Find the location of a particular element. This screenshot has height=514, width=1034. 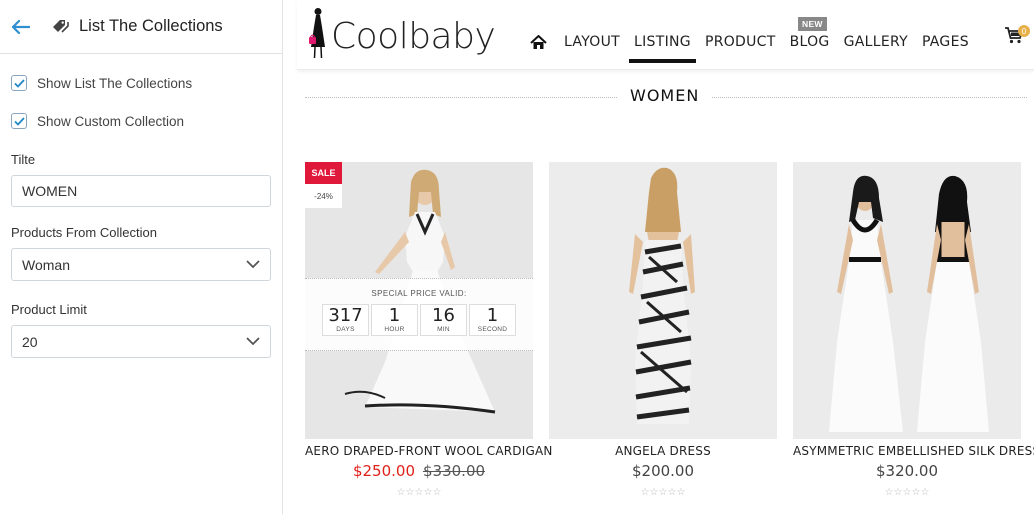

product-name: AERO DRAPED-FRONT WOOL CARDIGAN is located at coordinates (428, 451).